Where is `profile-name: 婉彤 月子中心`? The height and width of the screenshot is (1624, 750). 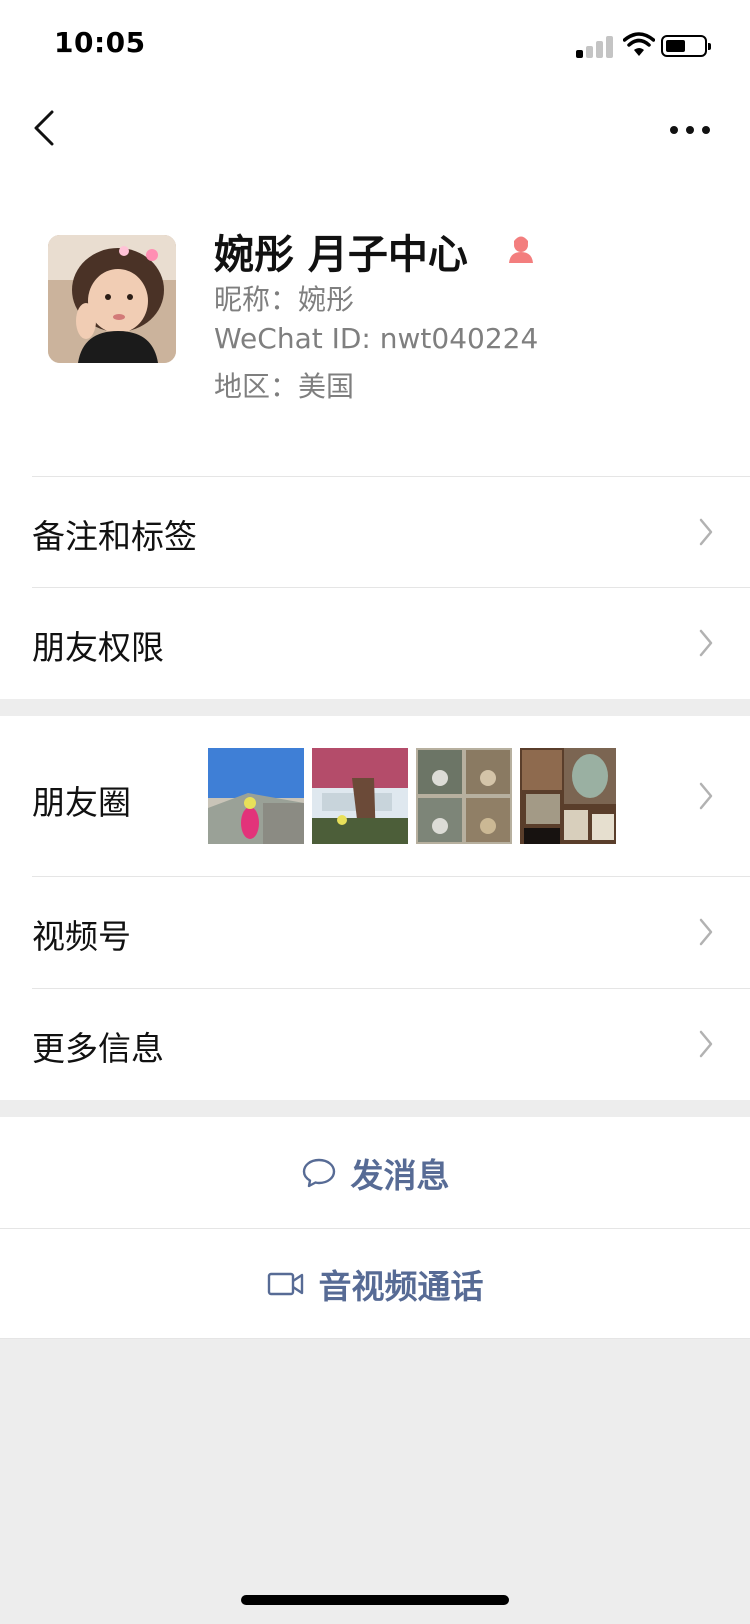 profile-name: 婉彤 月子中心 is located at coordinates (341, 255).